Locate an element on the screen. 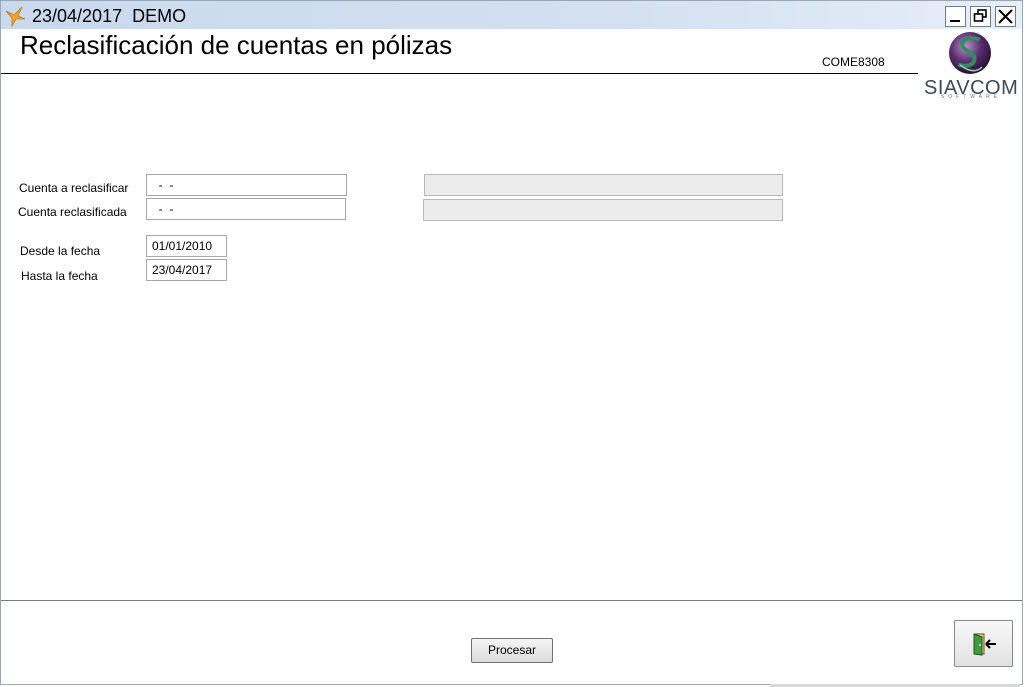  window-title: 23/04/2017 DEMO is located at coordinates (109, 16).